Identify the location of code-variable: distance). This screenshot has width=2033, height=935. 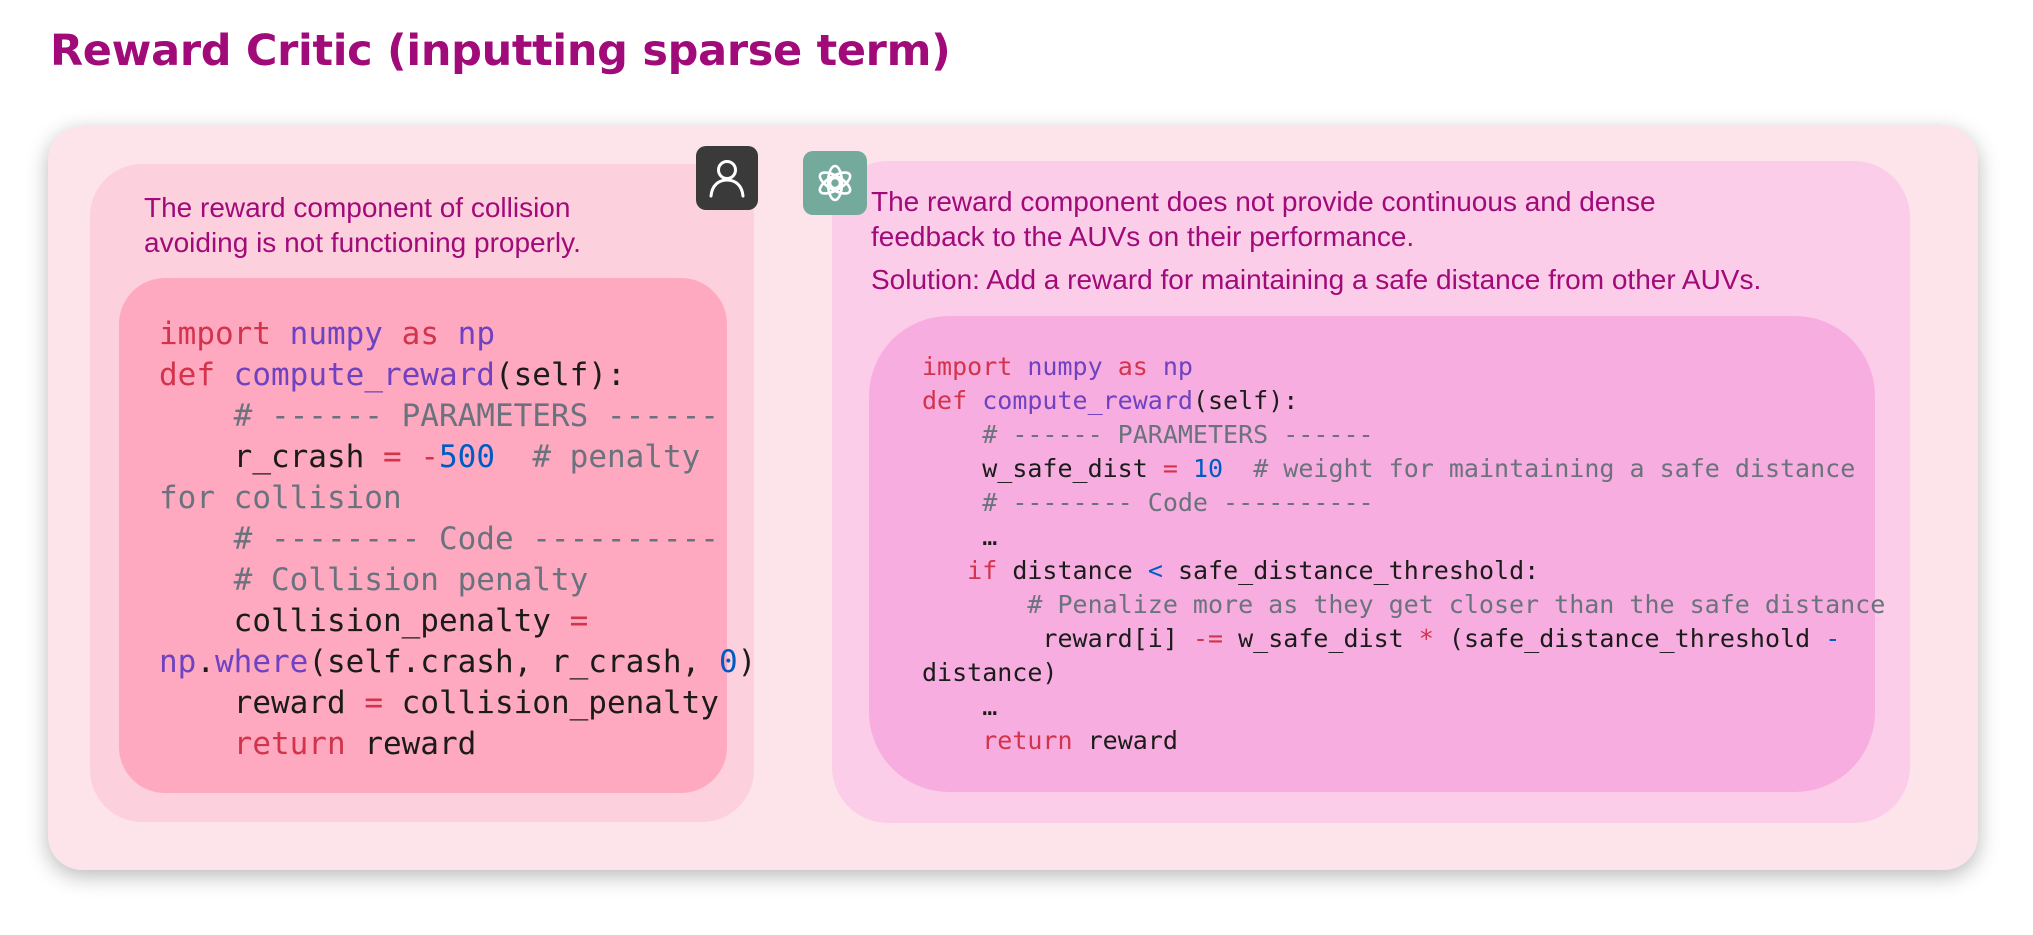
(990, 672).